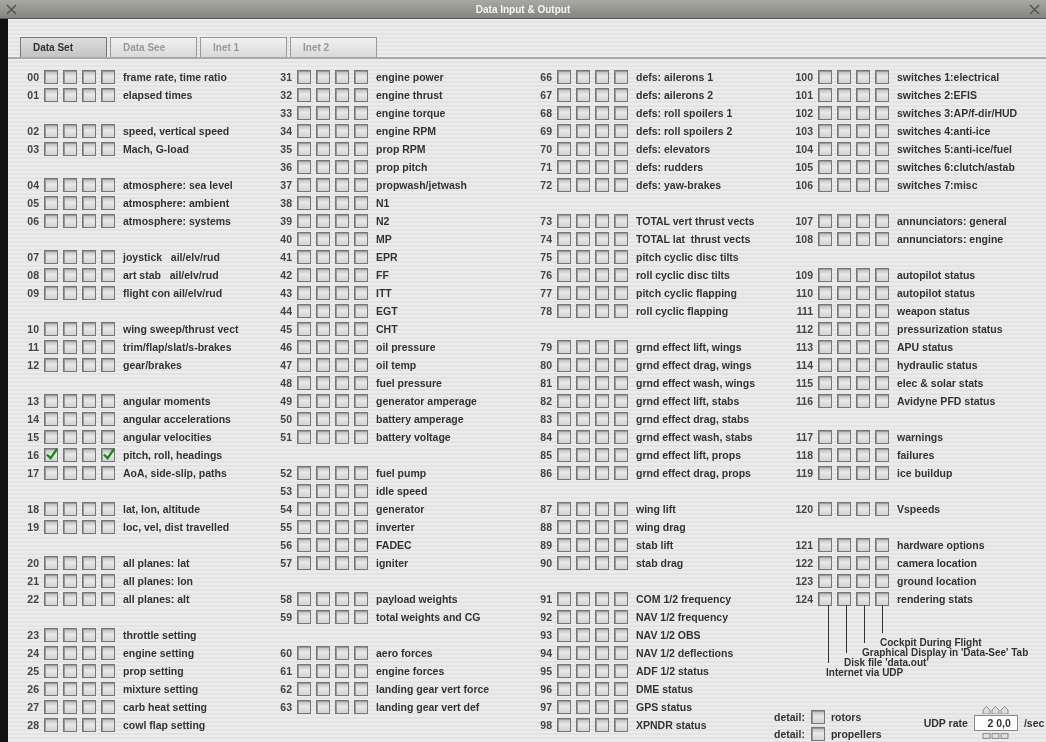 Image resolution: width=1046 pixels, height=742 pixels. I want to click on row-label: EGT, so click(387, 311).